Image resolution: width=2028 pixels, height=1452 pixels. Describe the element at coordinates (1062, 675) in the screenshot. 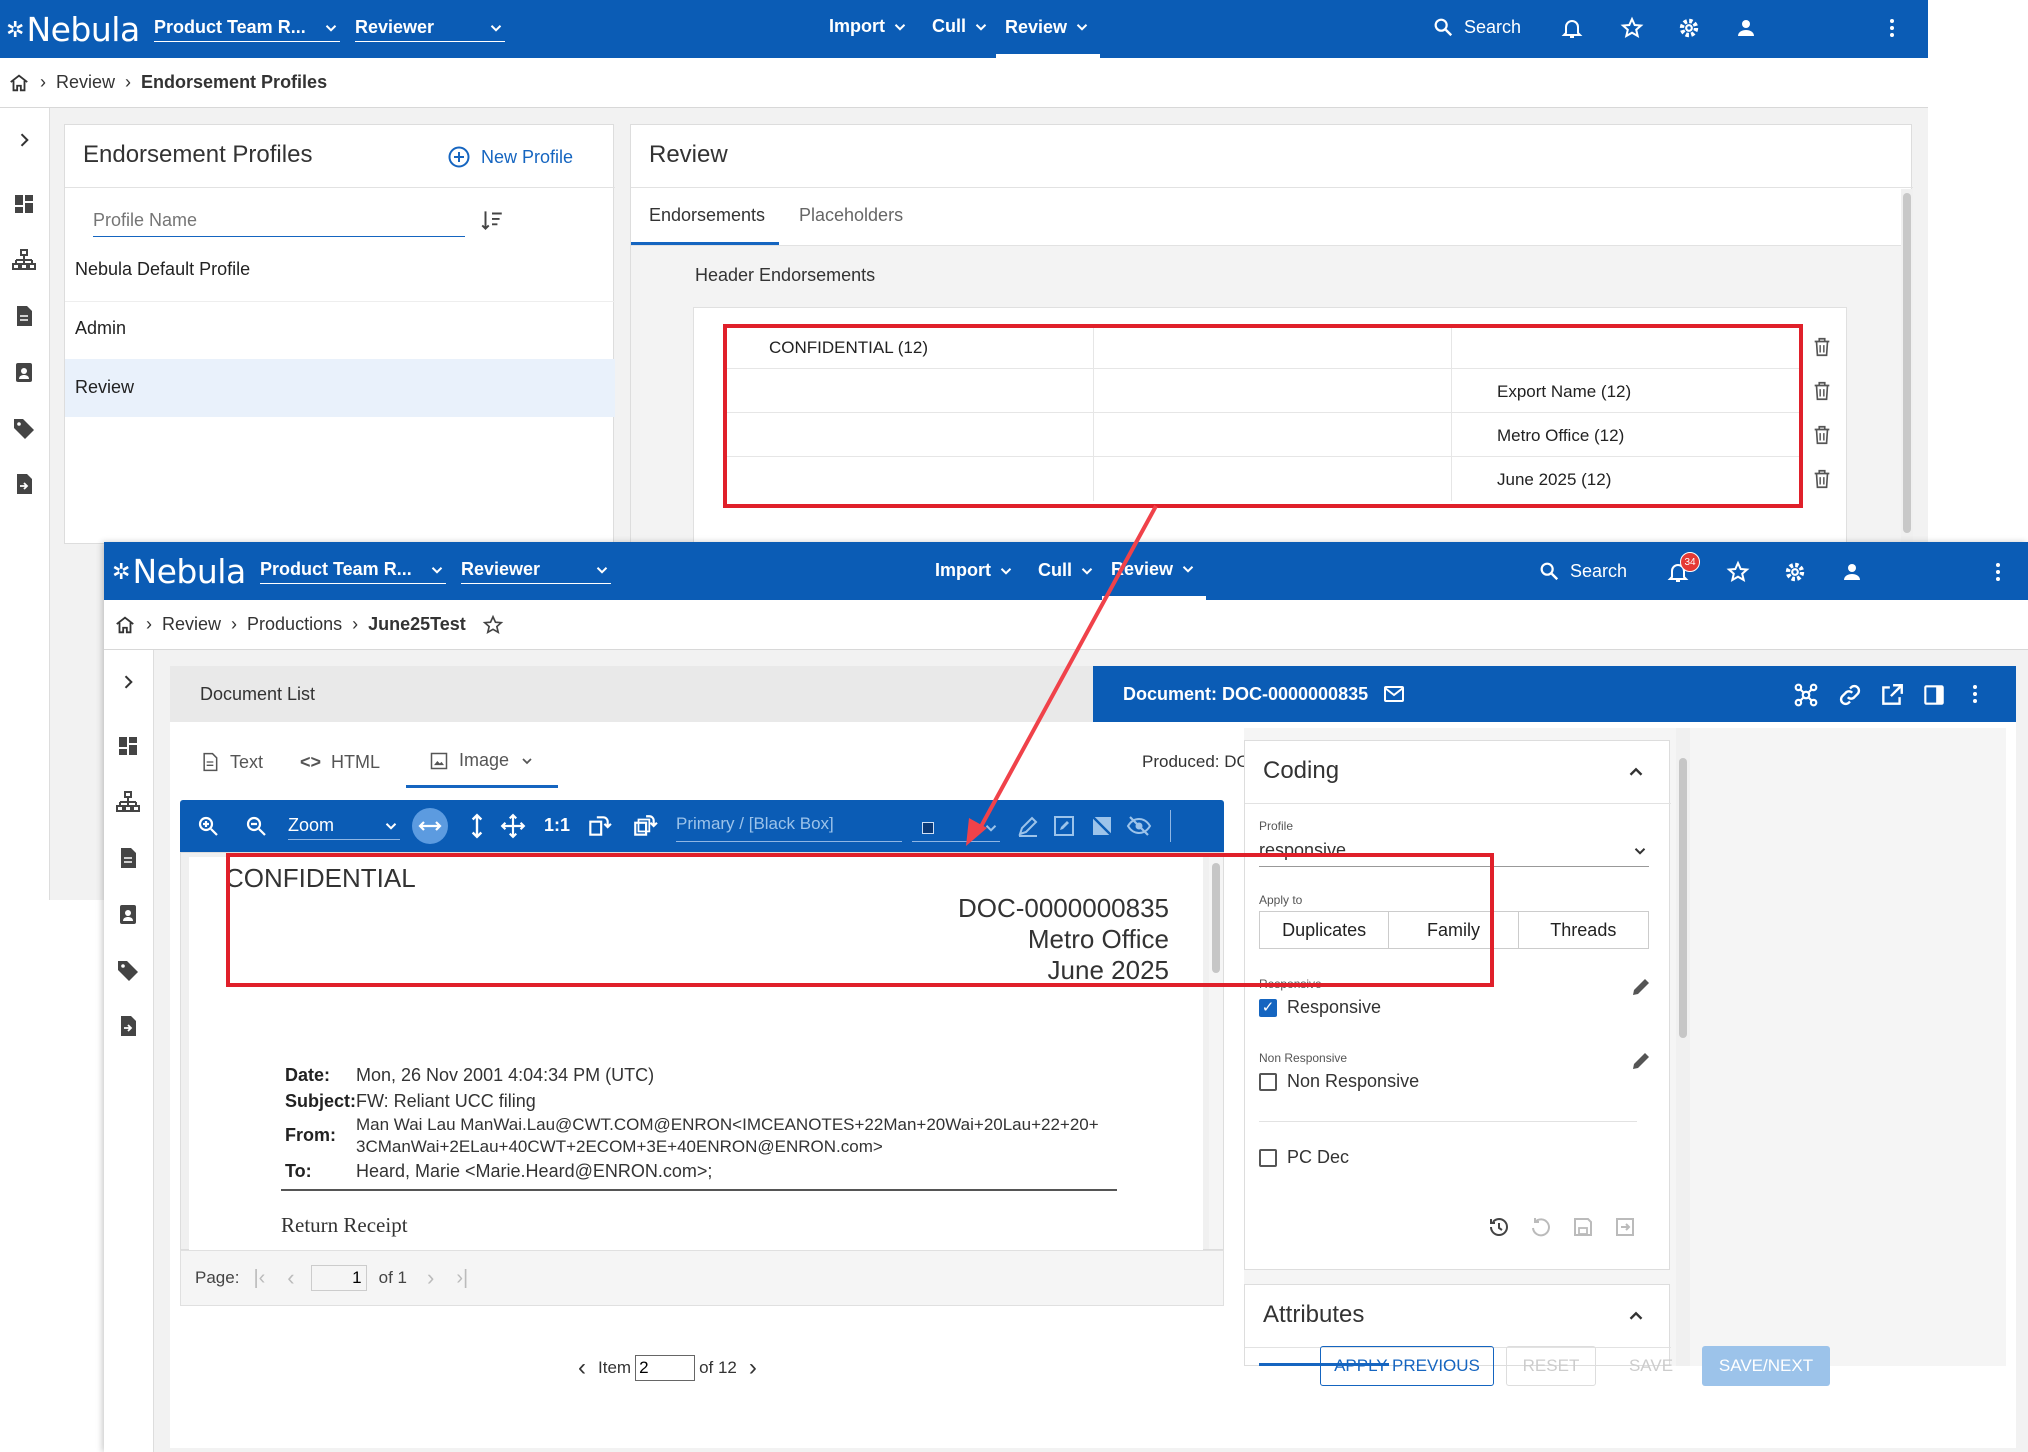

I see `annotation-arrow` at that location.